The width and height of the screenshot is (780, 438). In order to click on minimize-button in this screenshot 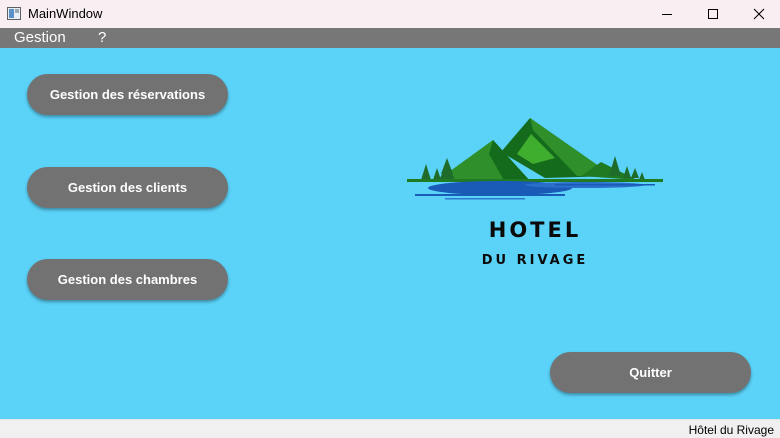, I will do `click(667, 14)`.